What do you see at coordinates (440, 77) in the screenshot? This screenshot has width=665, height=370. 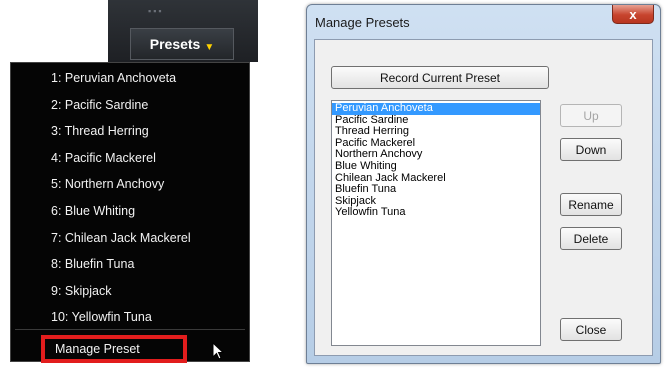 I see `record-current-preset-button: Record Current Preset` at bounding box center [440, 77].